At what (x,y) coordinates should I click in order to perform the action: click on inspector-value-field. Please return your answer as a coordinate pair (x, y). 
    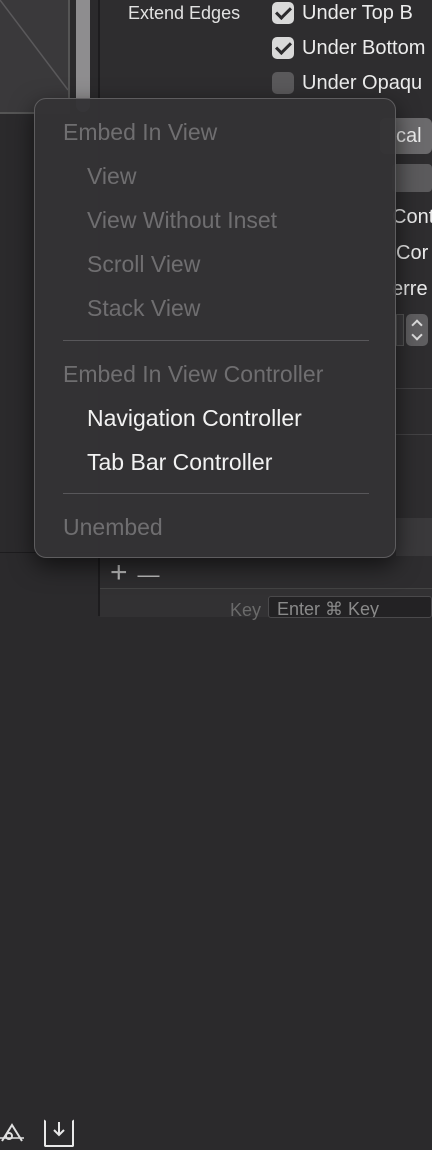
    Looking at the image, I should click on (400, 330).